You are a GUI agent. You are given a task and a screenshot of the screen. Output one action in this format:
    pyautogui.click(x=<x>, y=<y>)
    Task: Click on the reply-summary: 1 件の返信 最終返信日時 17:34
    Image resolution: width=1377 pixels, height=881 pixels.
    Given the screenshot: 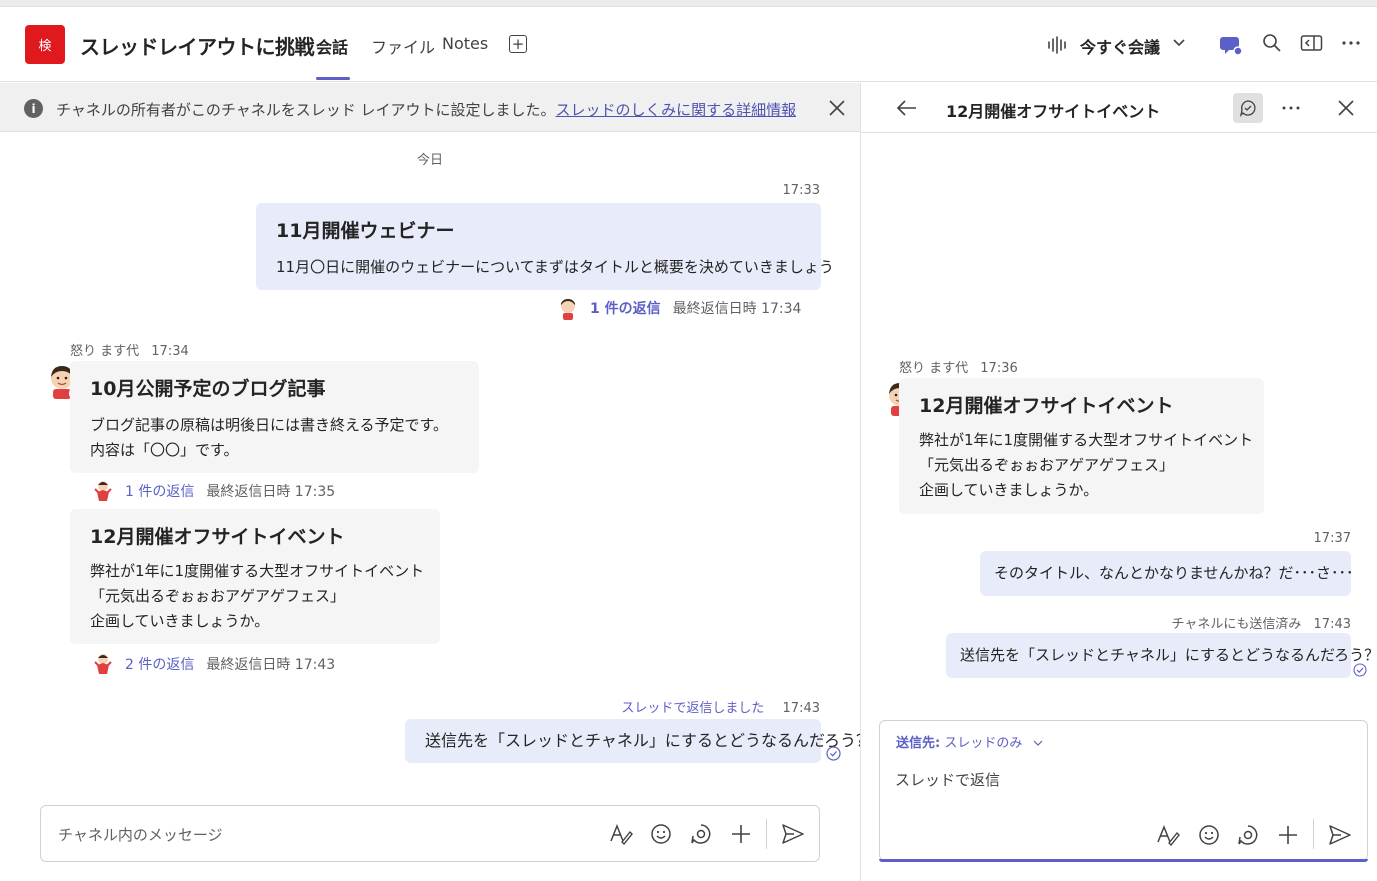 What is the action you would take?
    pyautogui.click(x=678, y=308)
    